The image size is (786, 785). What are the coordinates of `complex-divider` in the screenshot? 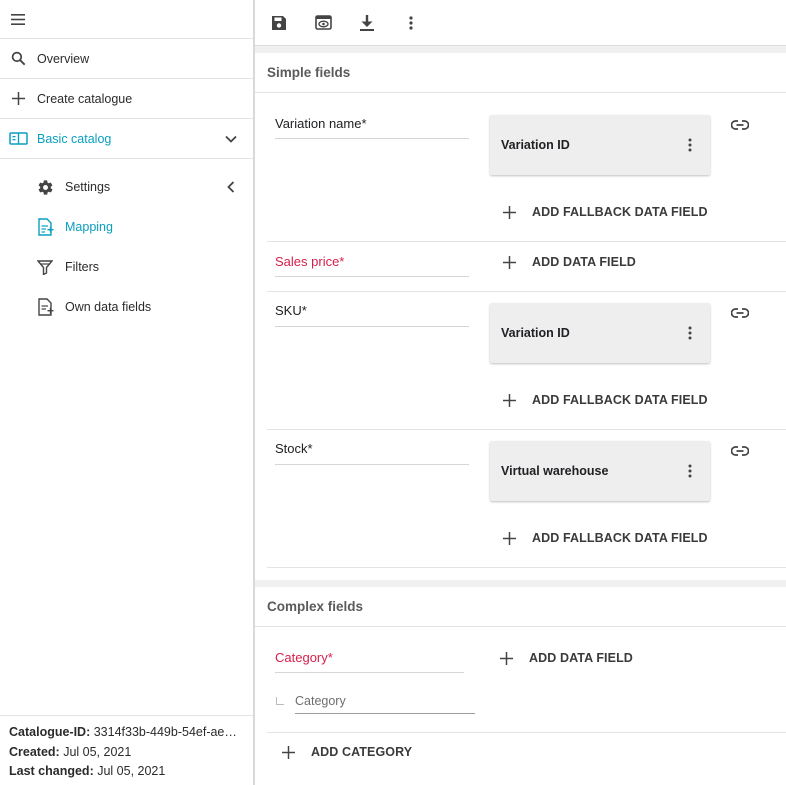 It's located at (526, 732).